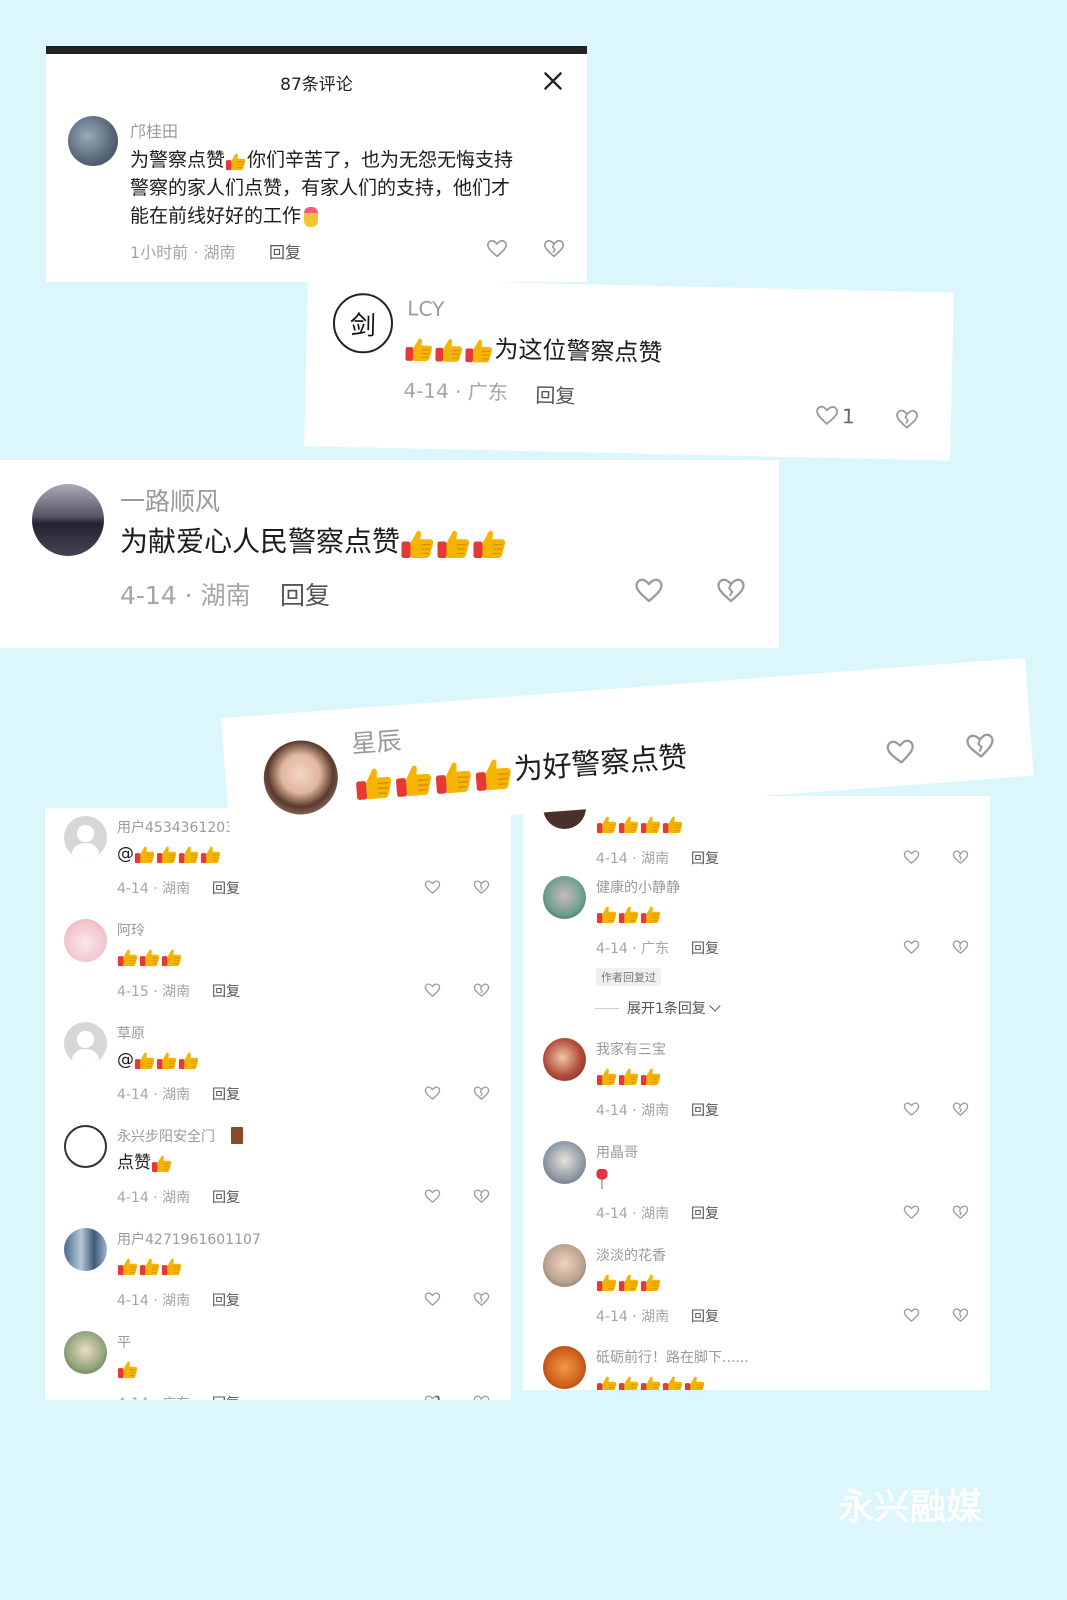 Image resolution: width=1067 pixels, height=1600 pixels. I want to click on commenter-name: 星辰, so click(376, 741).